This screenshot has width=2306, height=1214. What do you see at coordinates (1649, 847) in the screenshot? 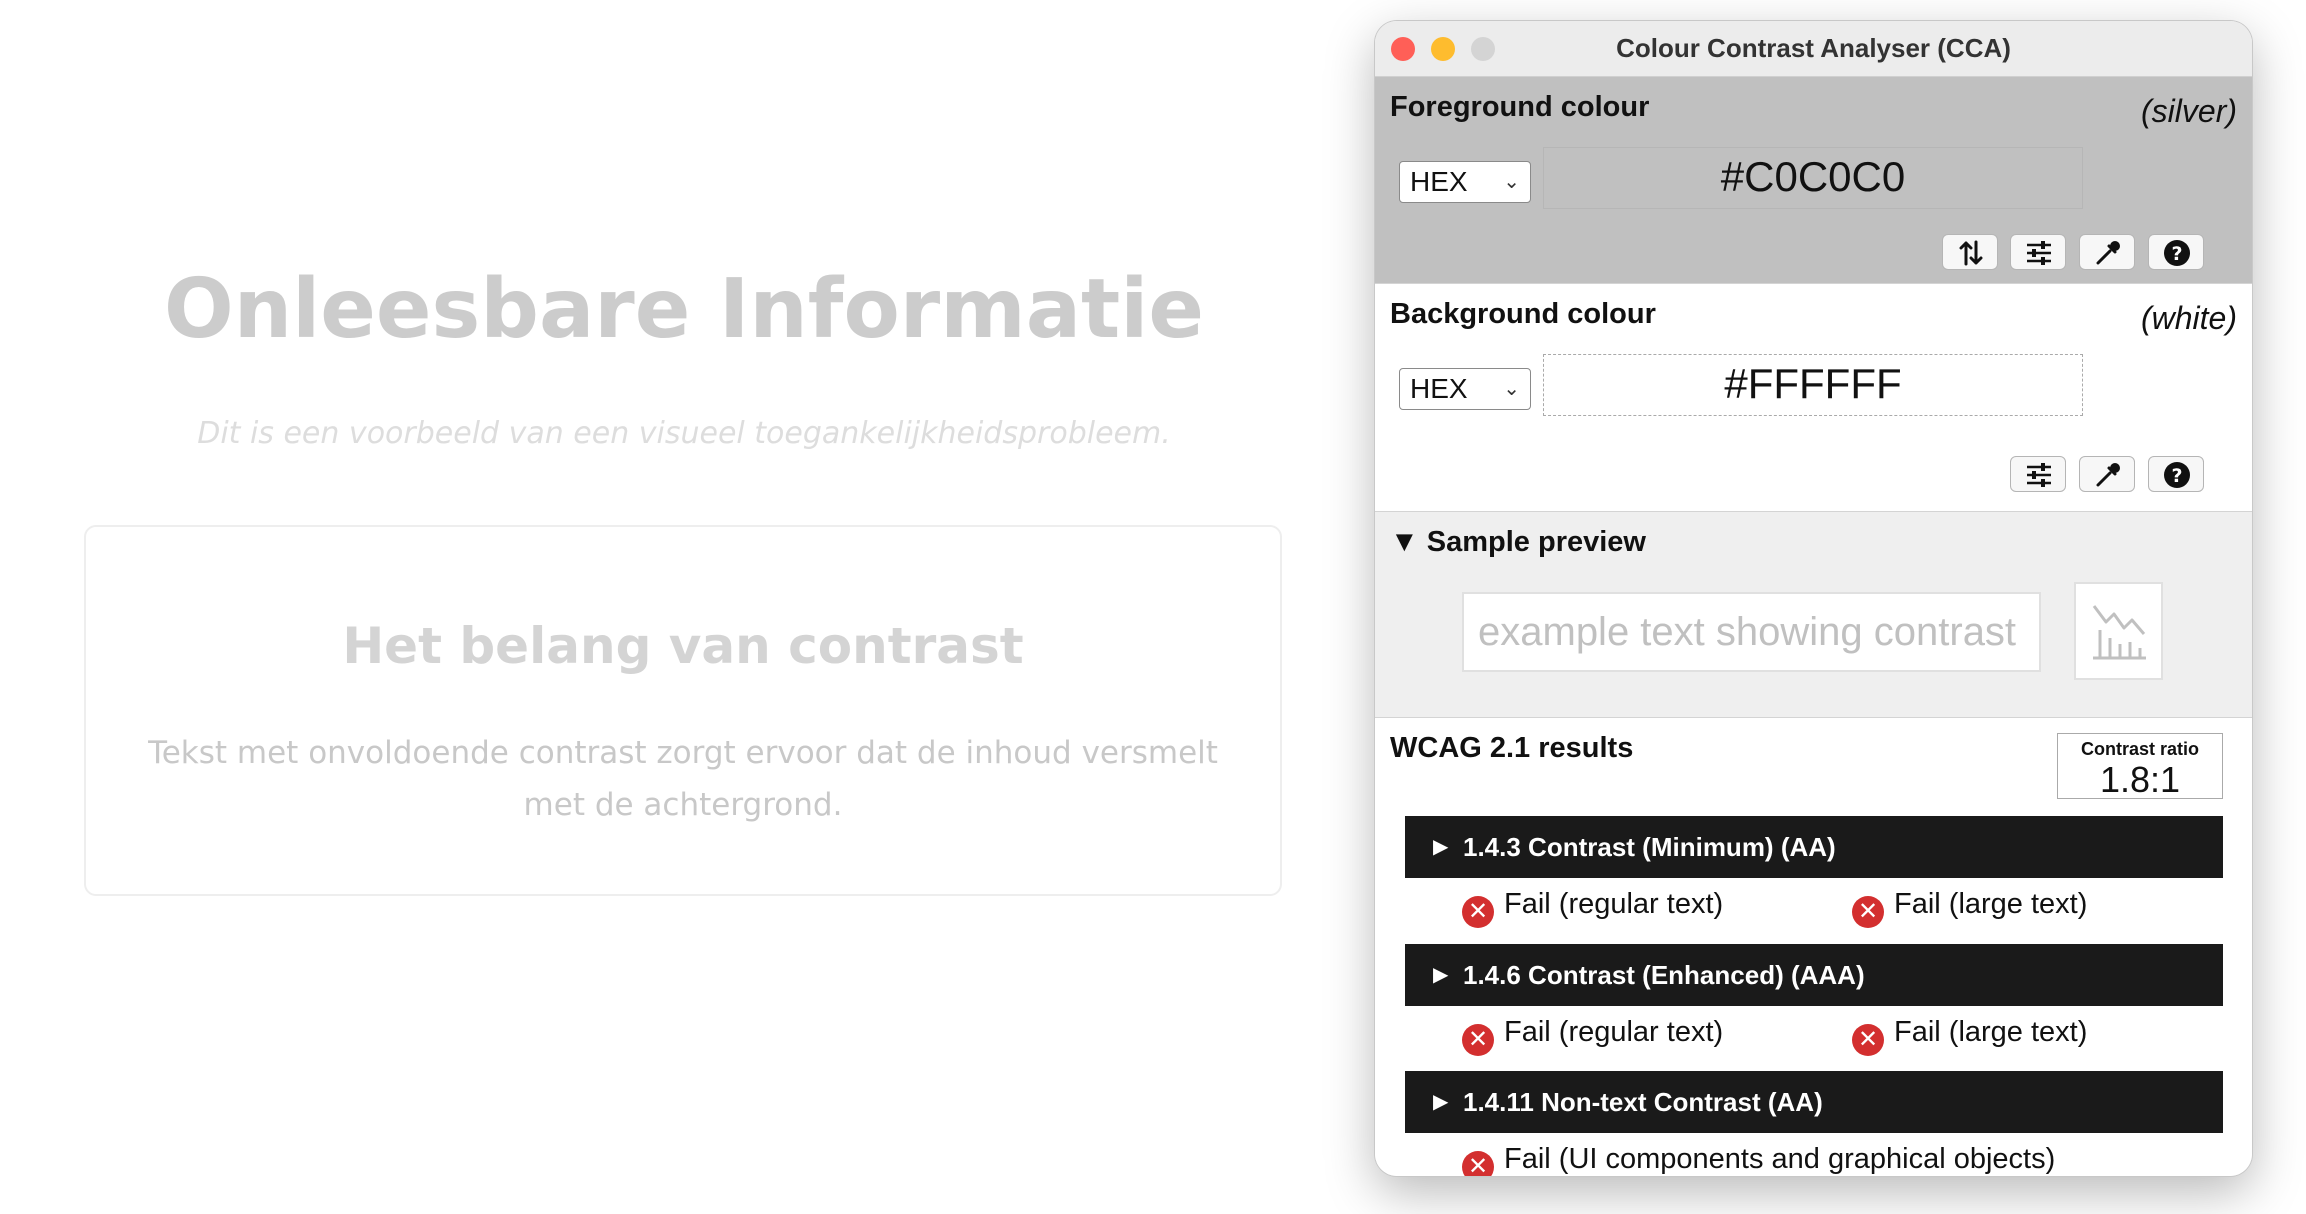
I see `criterion-label: 1.4.3 Contrast (Minimum) (AA)` at bounding box center [1649, 847].